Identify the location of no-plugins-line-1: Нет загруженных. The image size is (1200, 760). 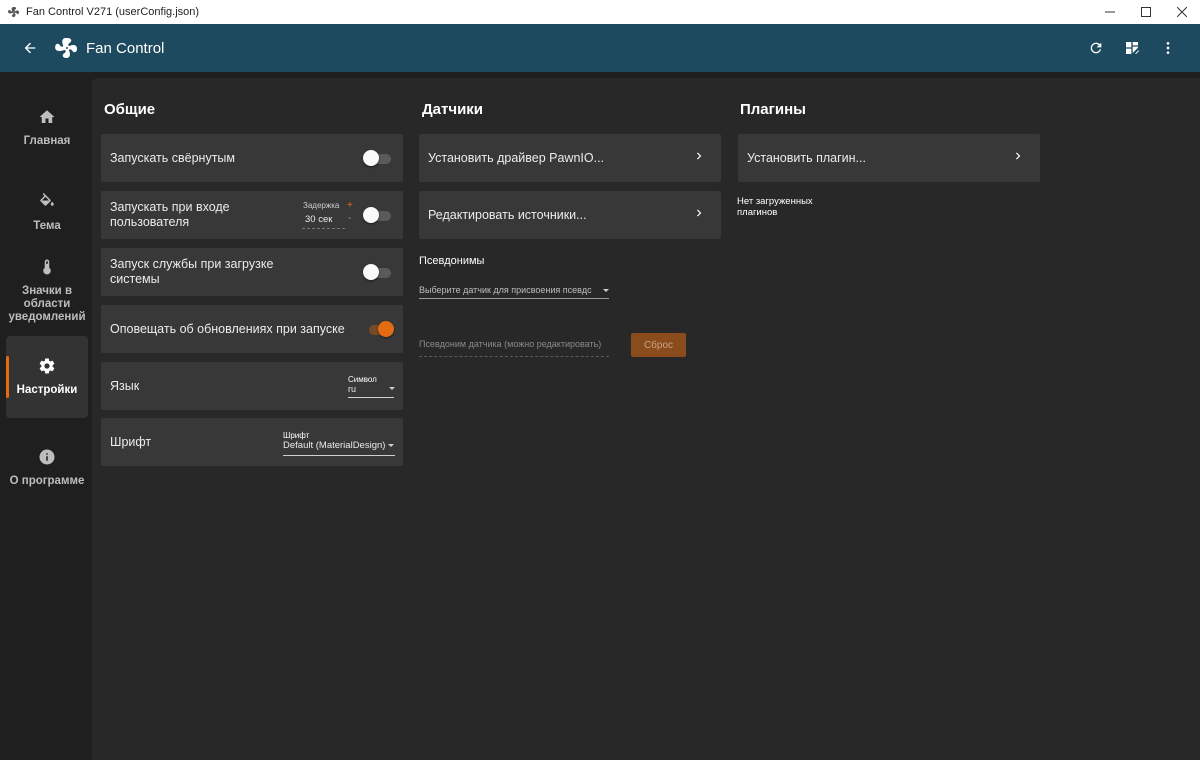
(775, 201).